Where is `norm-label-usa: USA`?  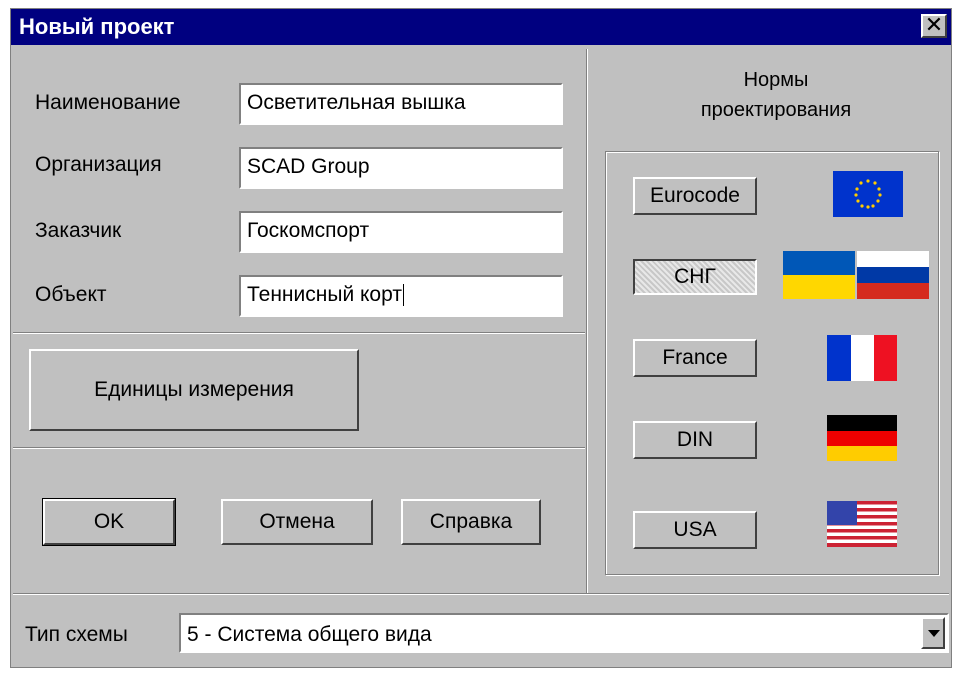
norm-label-usa: USA is located at coordinates (695, 529).